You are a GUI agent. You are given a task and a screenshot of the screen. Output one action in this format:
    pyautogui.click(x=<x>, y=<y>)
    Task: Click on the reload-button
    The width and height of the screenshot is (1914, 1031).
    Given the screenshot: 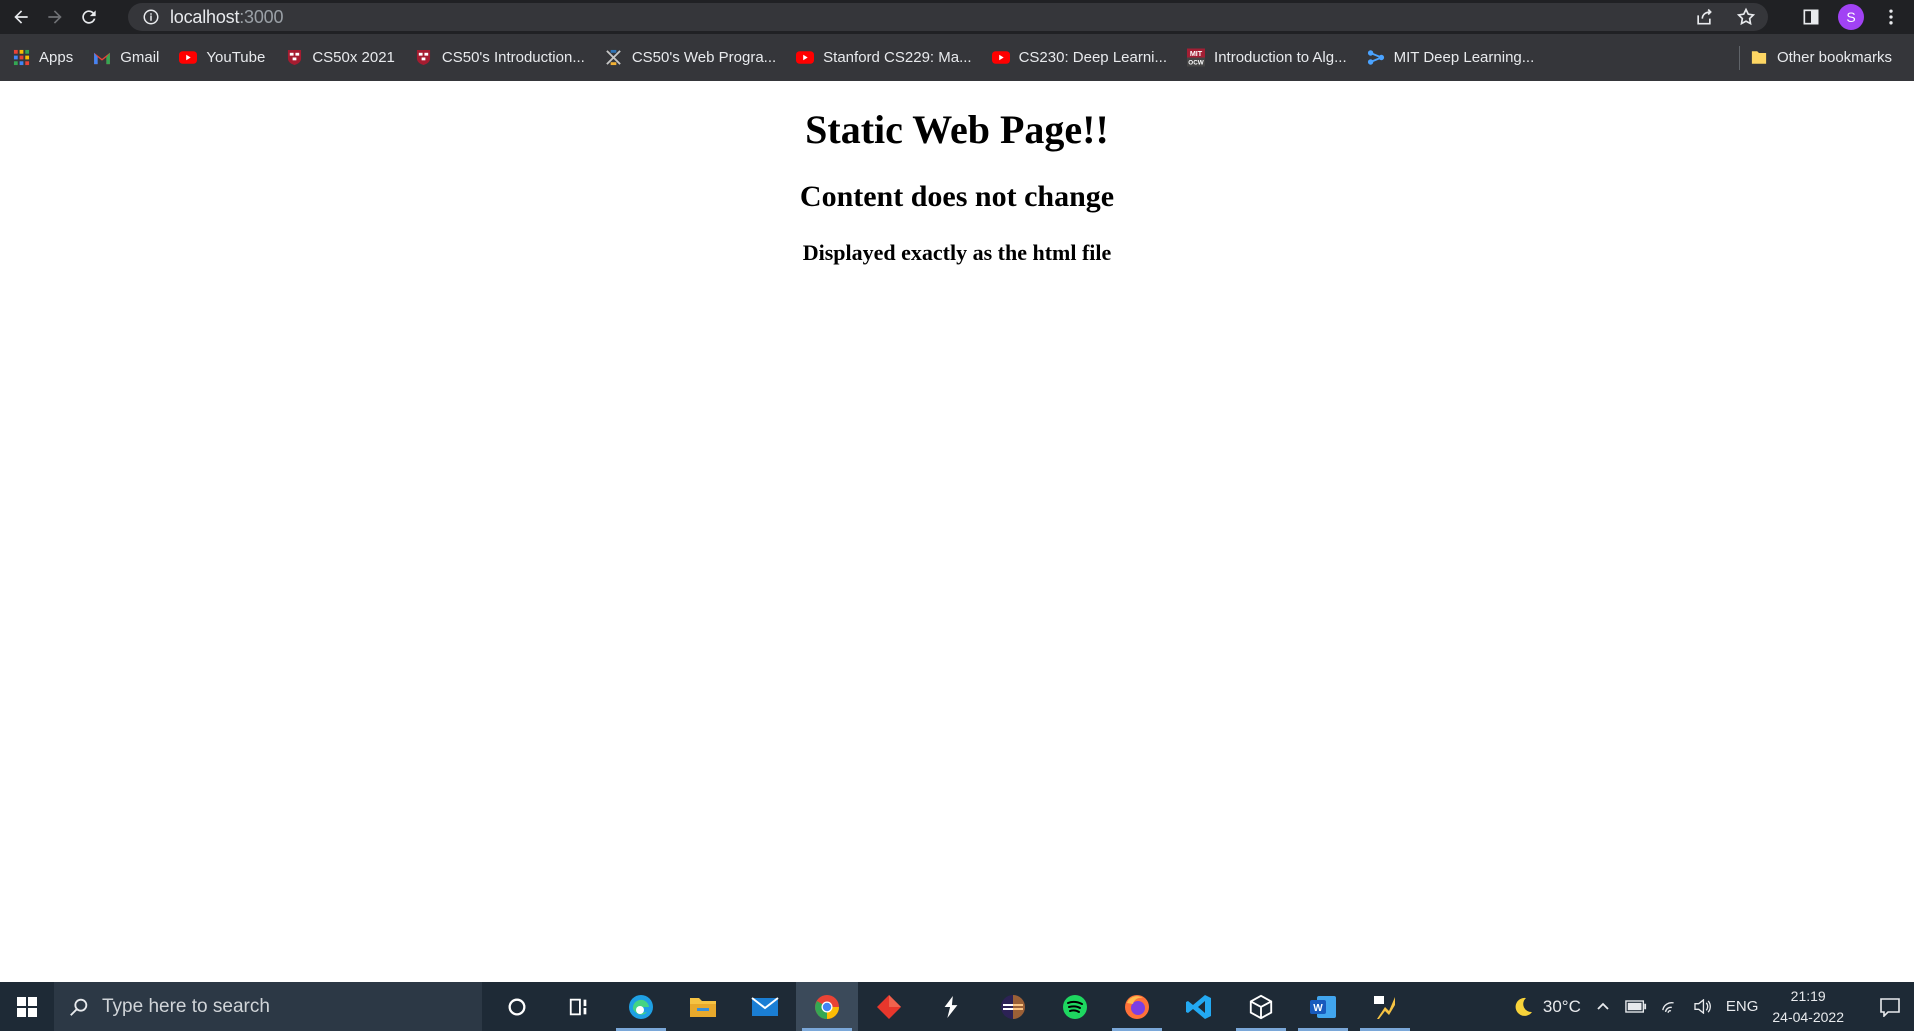 What is the action you would take?
    pyautogui.click(x=89, y=17)
    